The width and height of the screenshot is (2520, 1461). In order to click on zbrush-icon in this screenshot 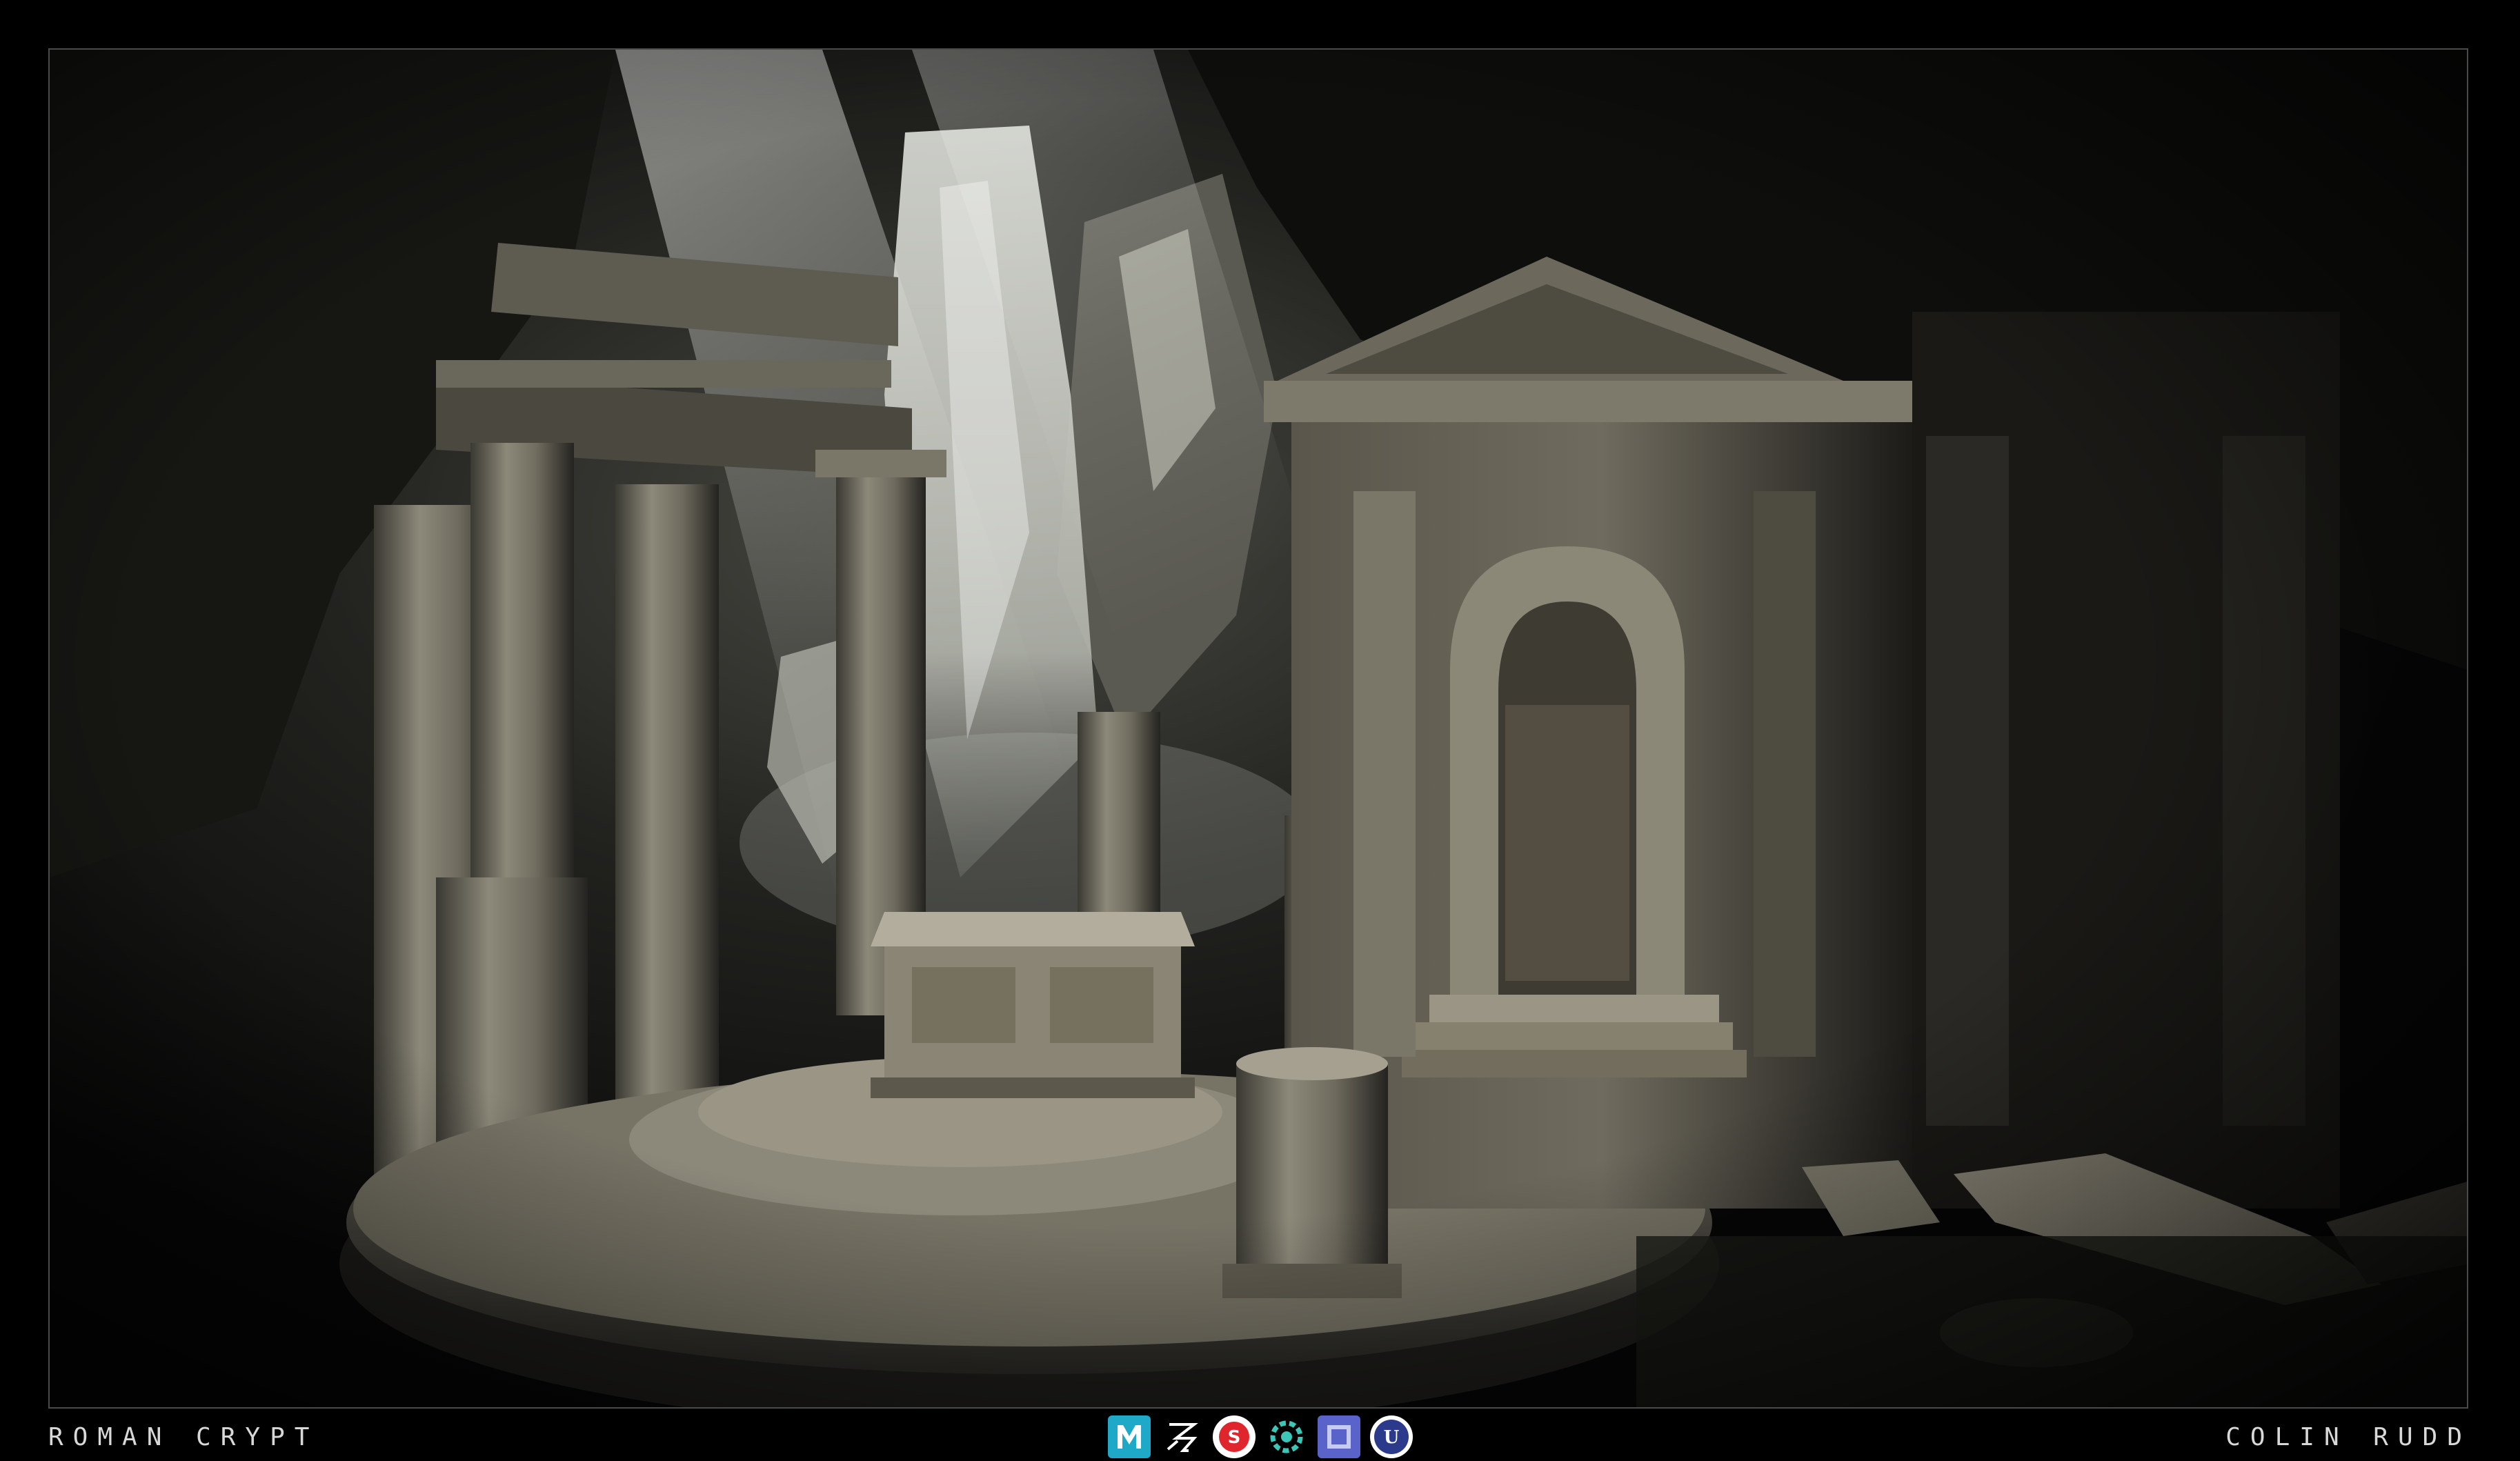, I will do `click(1181, 1437)`.